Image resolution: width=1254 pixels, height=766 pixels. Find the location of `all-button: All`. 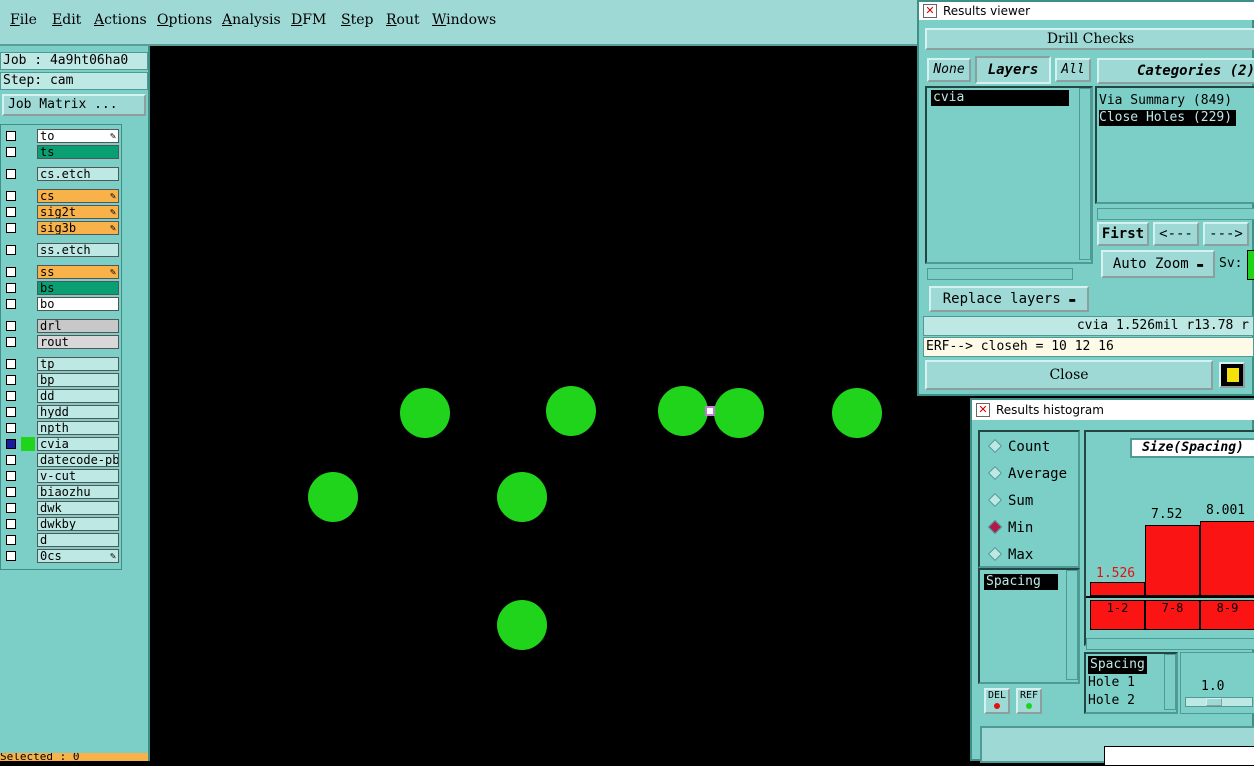

all-button: All is located at coordinates (1073, 70).